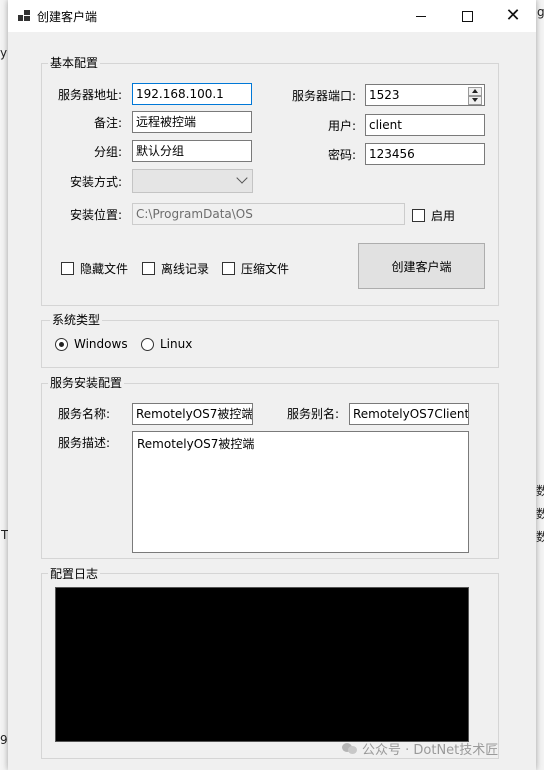  I want to click on title-bar: 创建客户端 ✕, so click(272, 16).